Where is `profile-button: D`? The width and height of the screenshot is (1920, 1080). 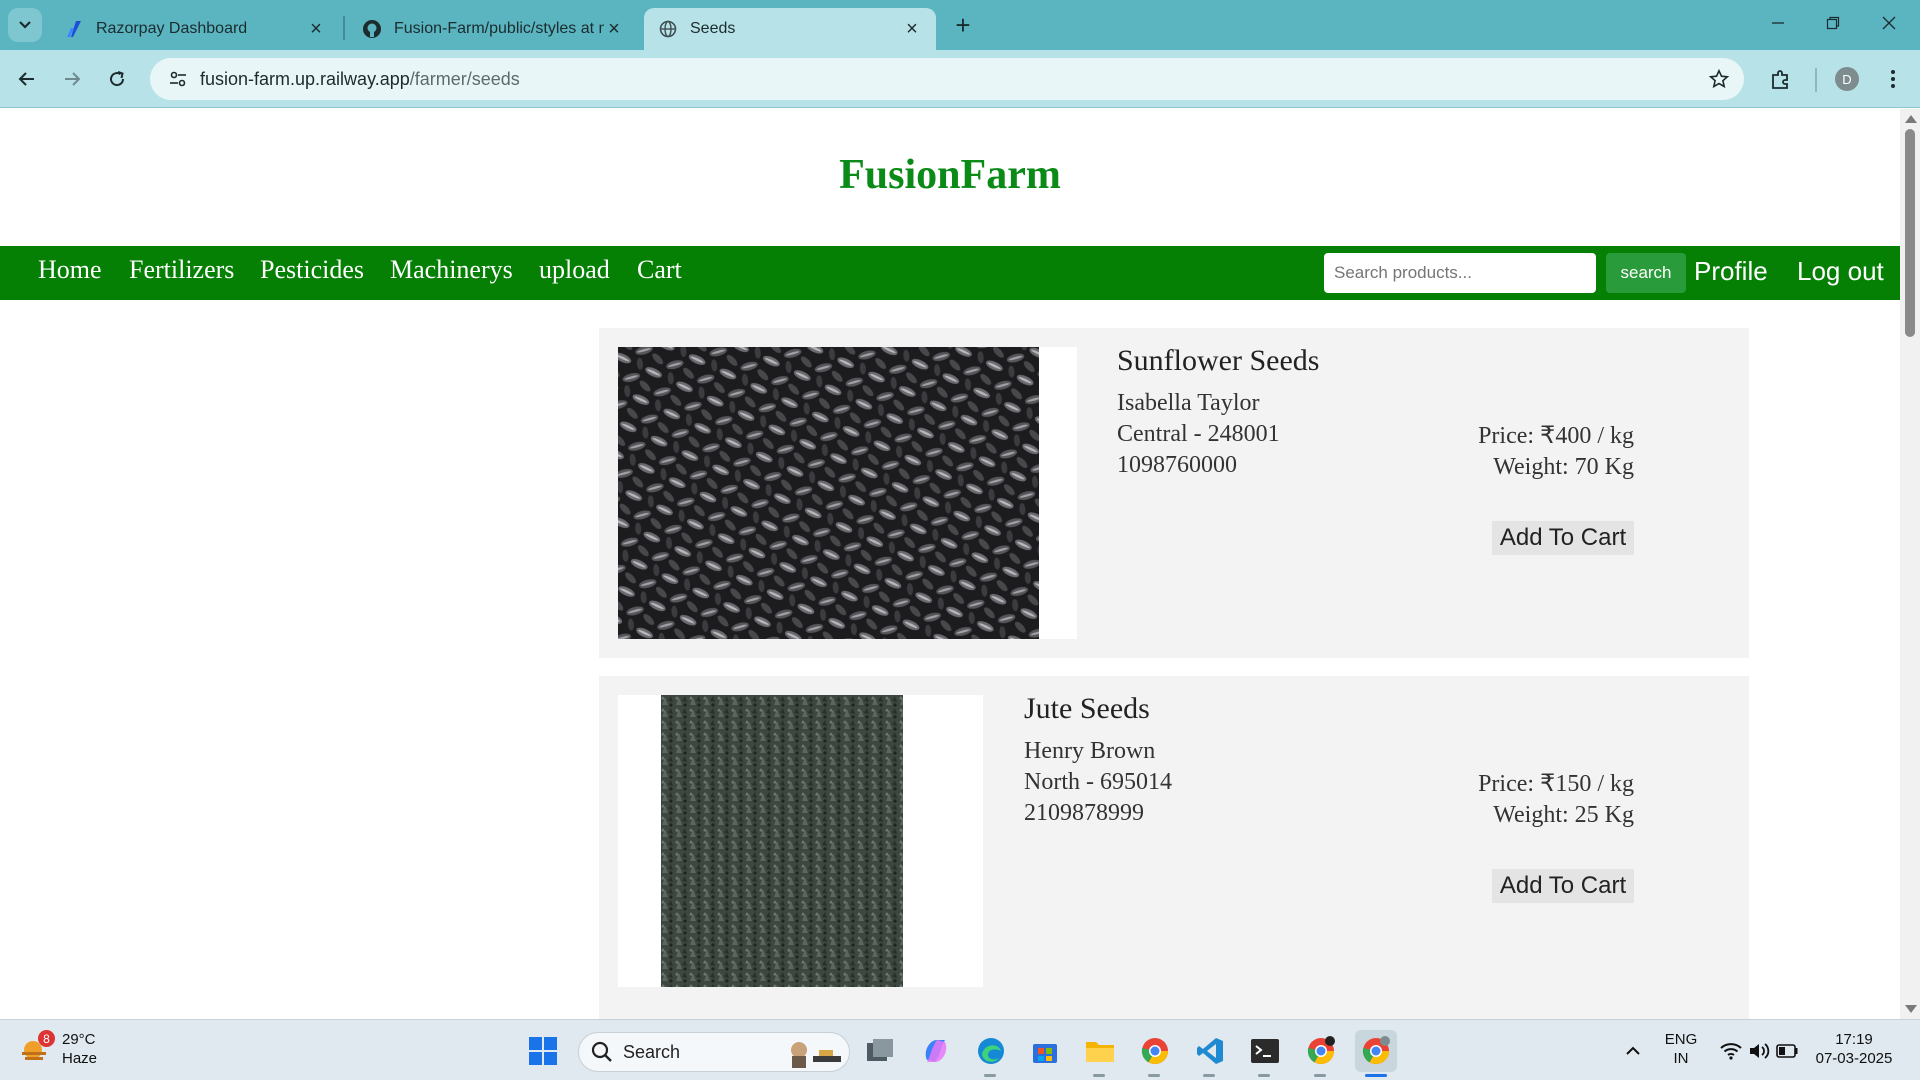 profile-button: D is located at coordinates (1847, 79).